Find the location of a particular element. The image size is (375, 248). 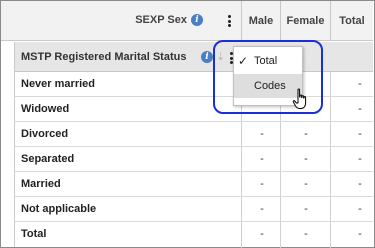

hand-pointer-icon is located at coordinates (299, 98).